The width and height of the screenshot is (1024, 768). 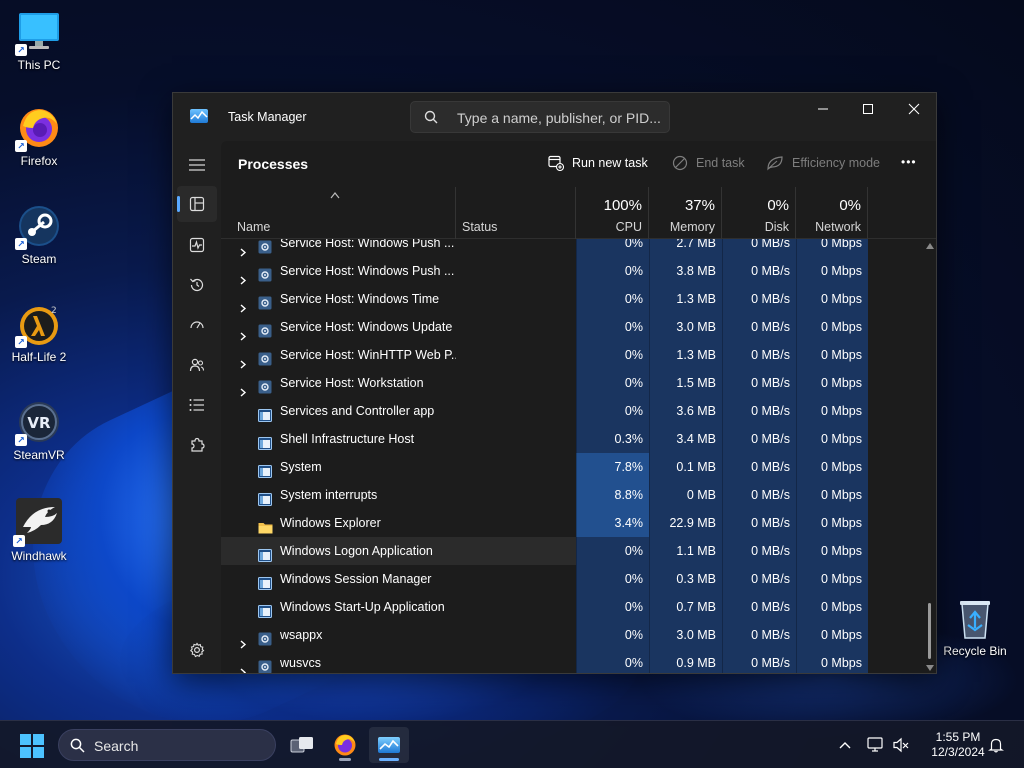 I want to click on efficiency-mode-button: Efficiency mode, so click(x=823, y=163).